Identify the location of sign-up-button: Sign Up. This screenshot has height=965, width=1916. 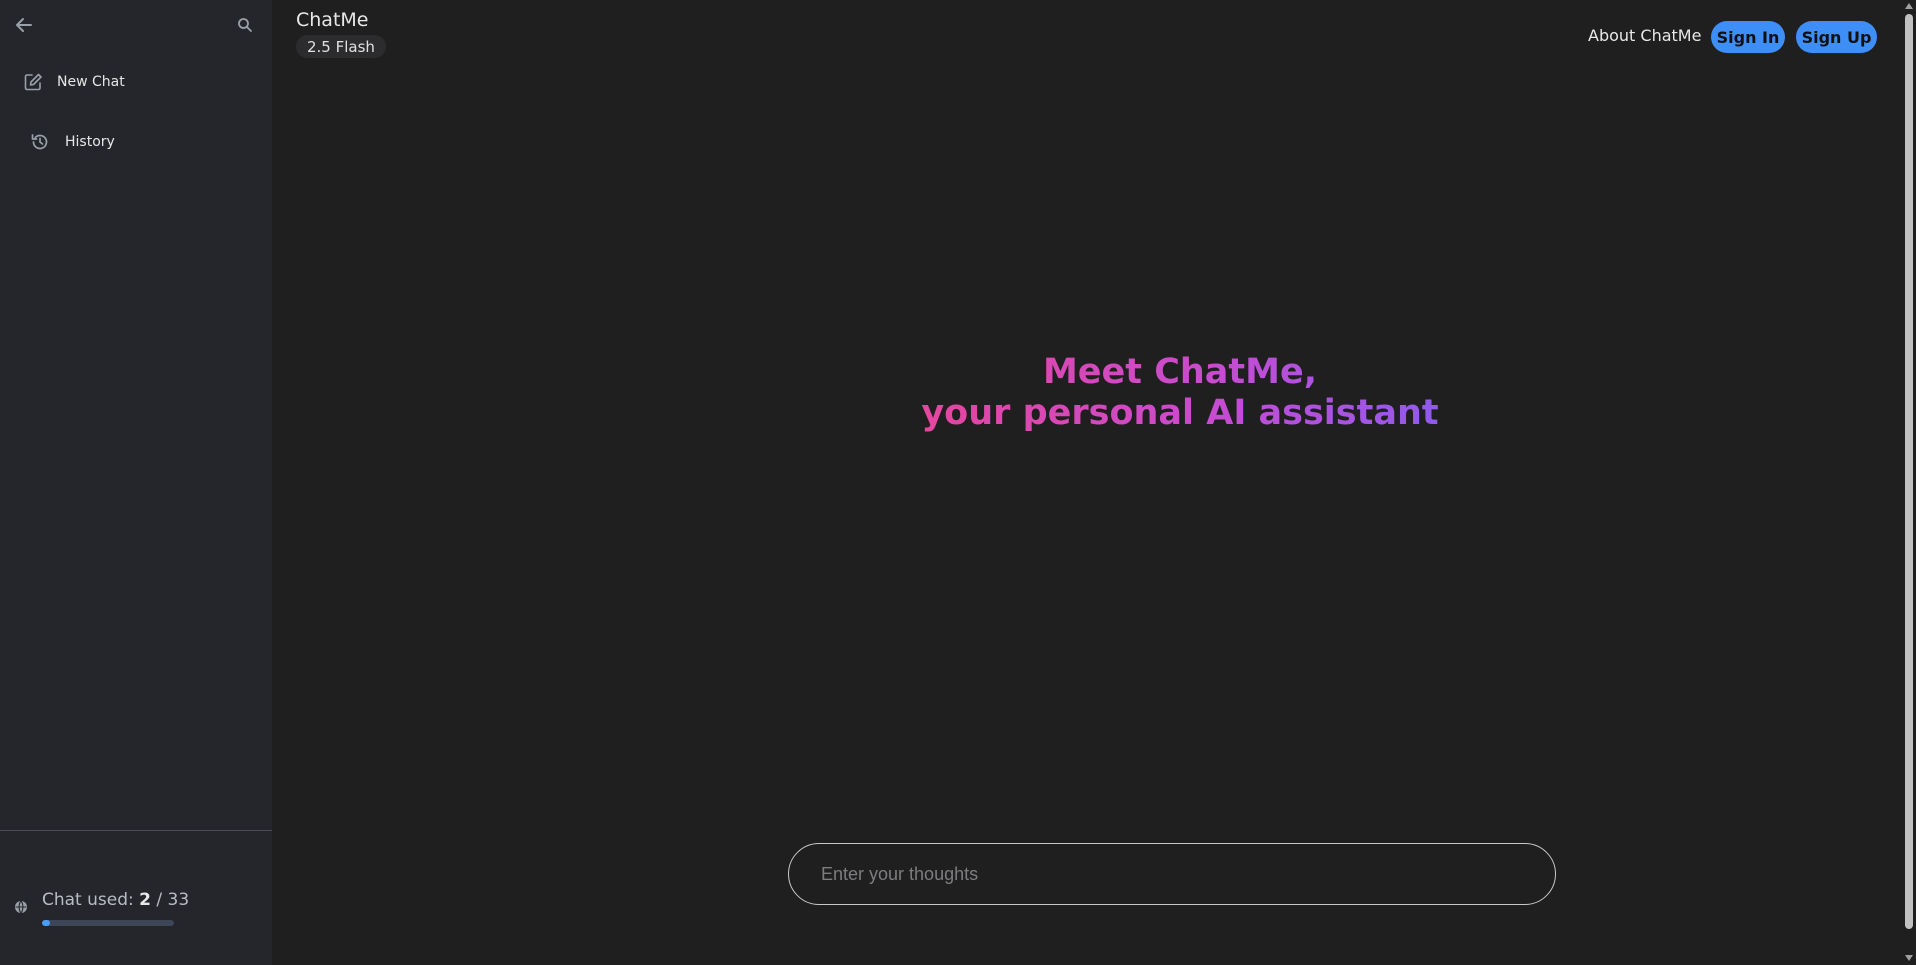
(1836, 37).